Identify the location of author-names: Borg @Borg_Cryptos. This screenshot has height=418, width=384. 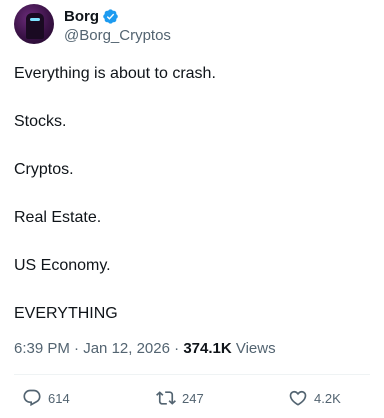
(117, 25).